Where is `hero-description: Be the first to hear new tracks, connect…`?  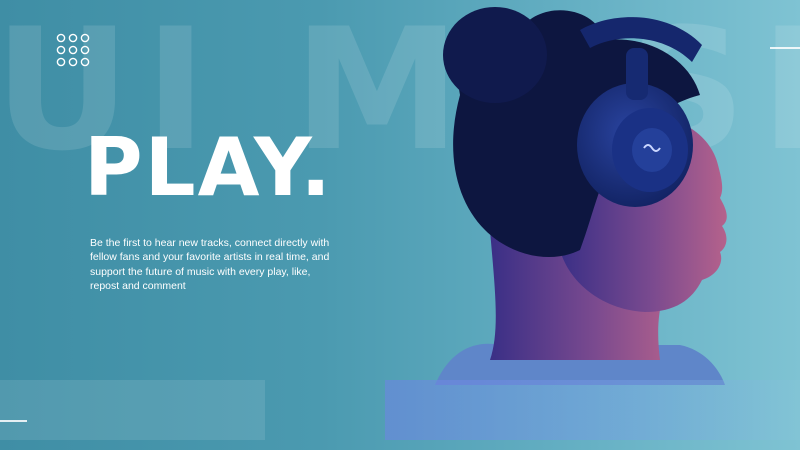 hero-description: Be the first to hear new tracks, connect… is located at coordinates (210, 265).